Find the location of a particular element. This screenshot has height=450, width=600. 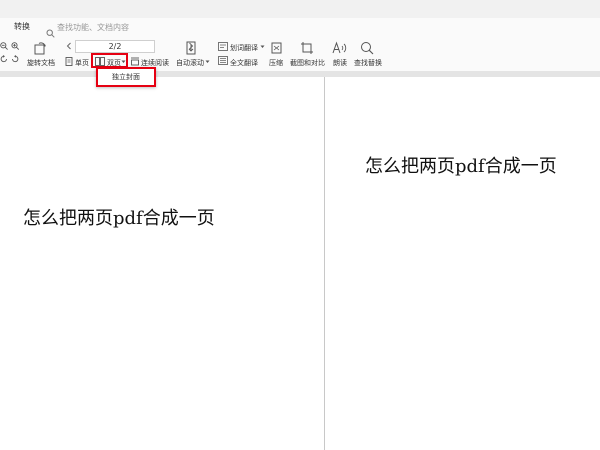

full-translate-icon is located at coordinates (223, 60).